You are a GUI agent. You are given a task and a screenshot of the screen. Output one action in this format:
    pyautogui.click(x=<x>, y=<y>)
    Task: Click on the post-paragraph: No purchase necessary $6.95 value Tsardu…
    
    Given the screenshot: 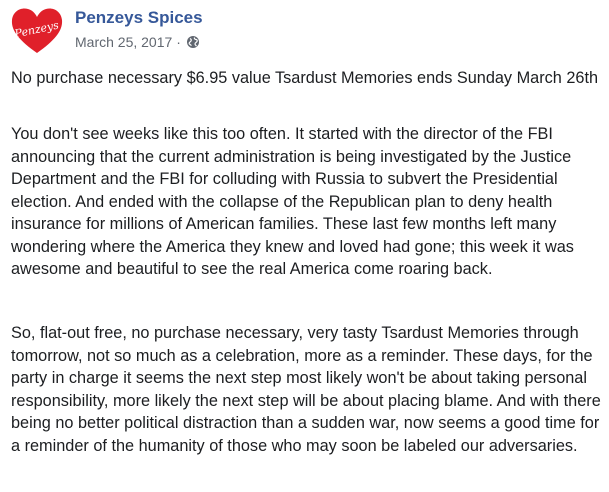 What is the action you would take?
    pyautogui.click(x=305, y=78)
    